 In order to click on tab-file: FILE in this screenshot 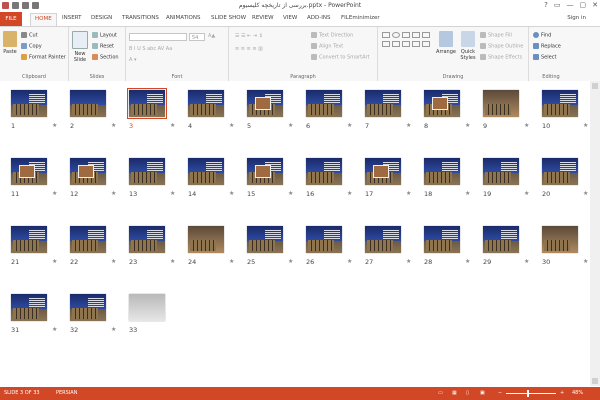, I will do `click(11, 19)`.